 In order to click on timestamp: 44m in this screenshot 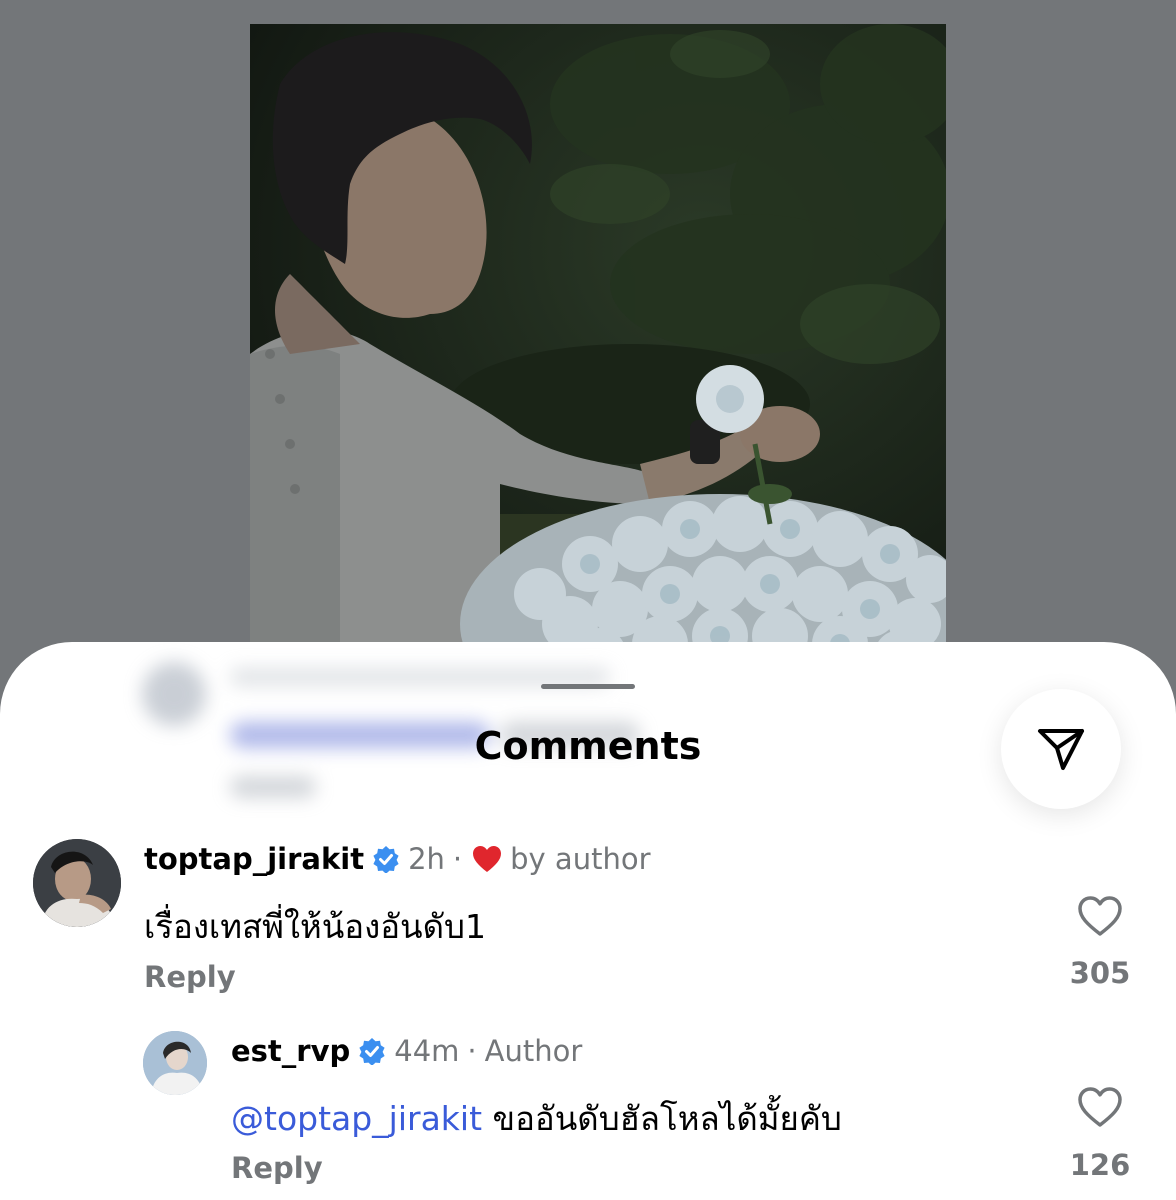, I will do `click(427, 1051)`.